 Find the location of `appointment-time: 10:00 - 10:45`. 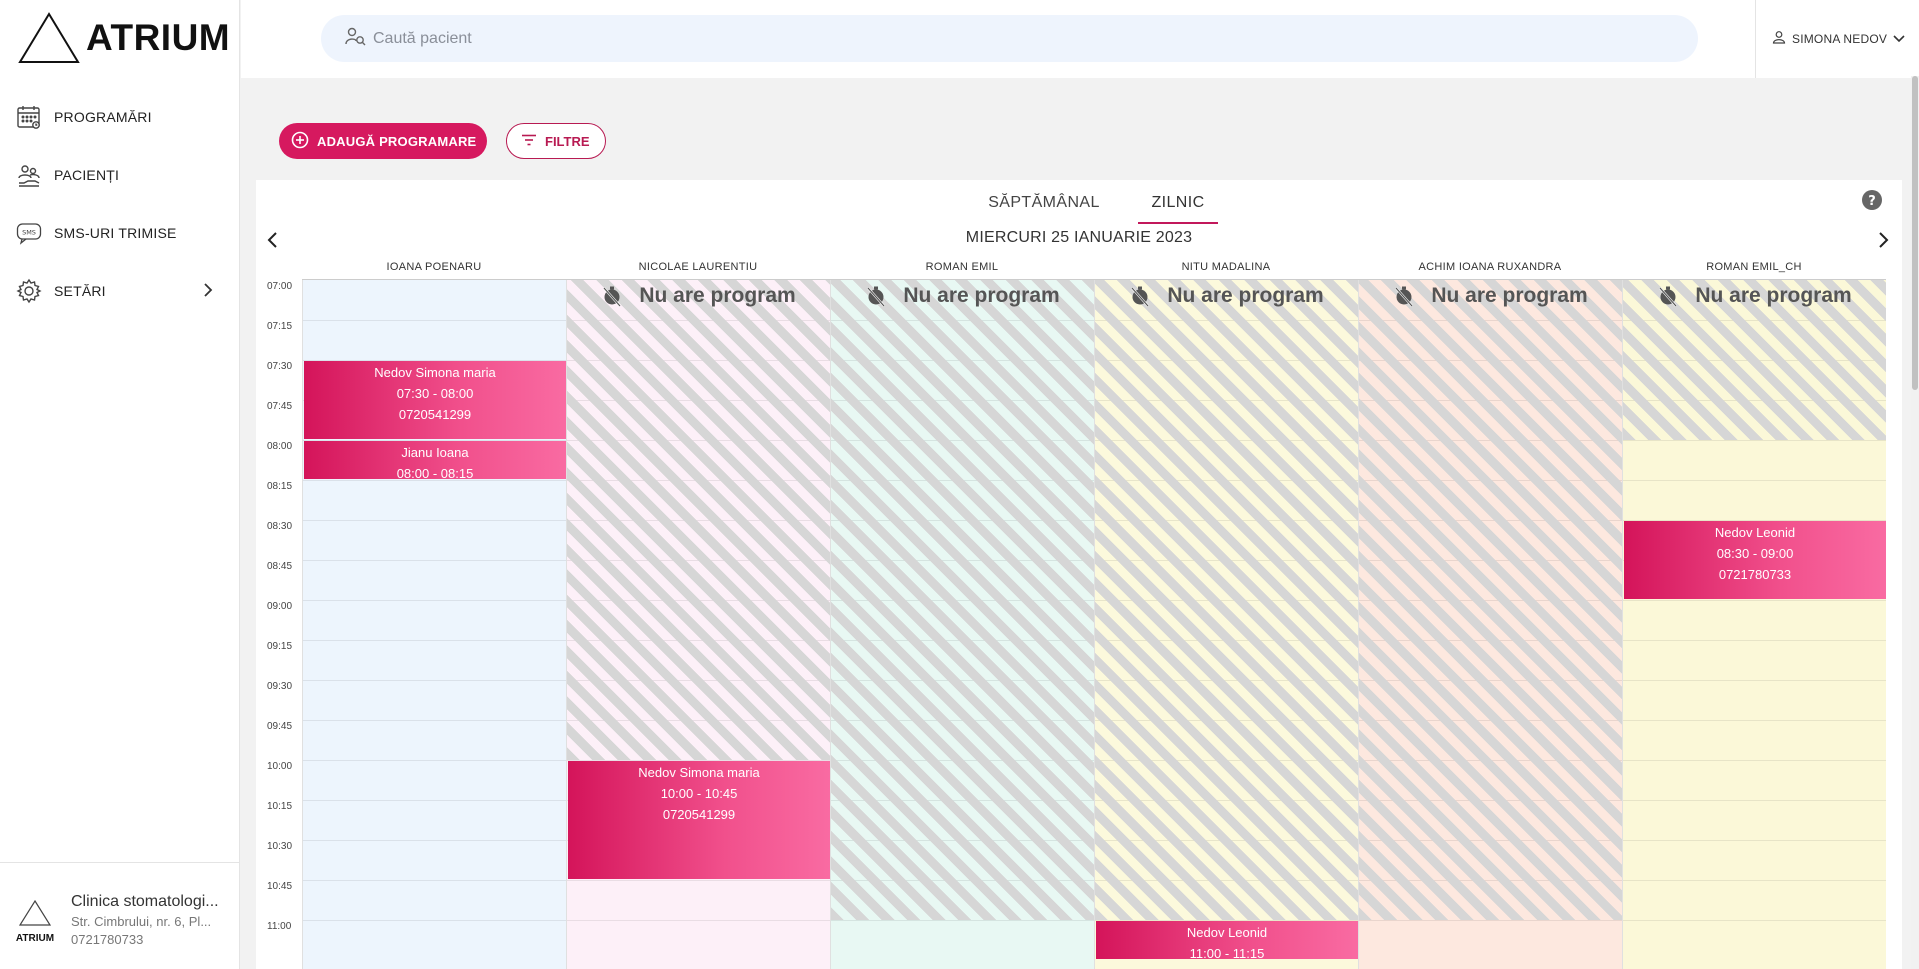

appointment-time: 10:00 - 10:45 is located at coordinates (699, 793).